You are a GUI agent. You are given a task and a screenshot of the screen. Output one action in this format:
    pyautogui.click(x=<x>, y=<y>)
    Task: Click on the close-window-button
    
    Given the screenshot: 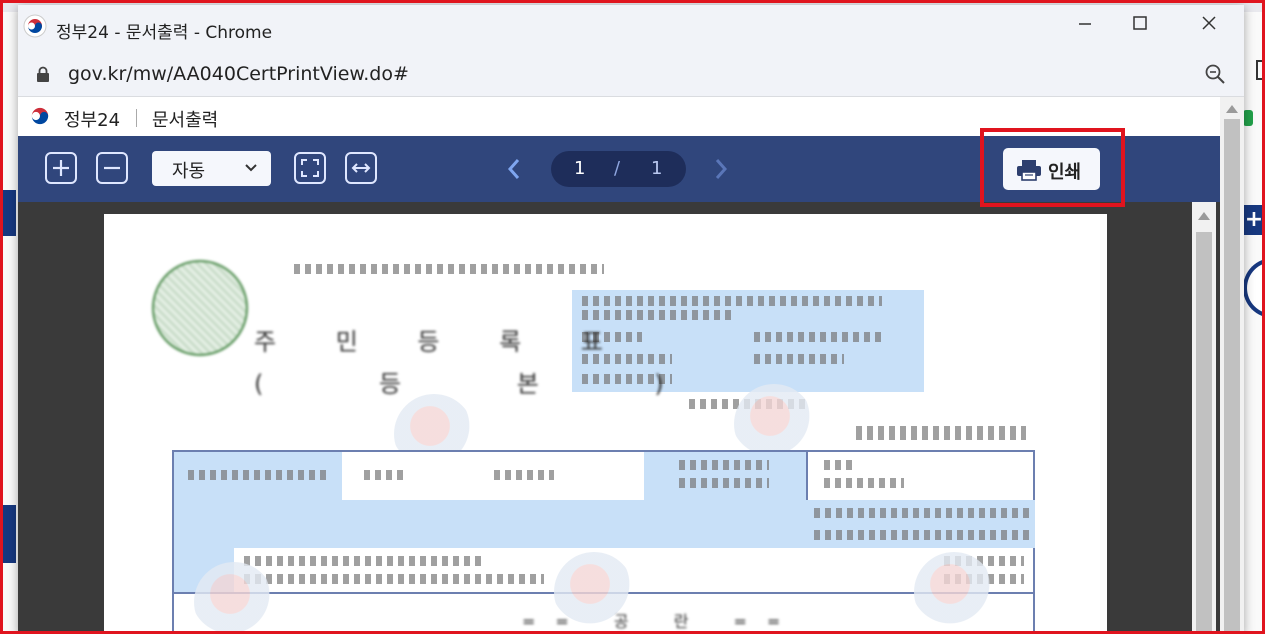 What is the action you would take?
    pyautogui.click(x=1209, y=28)
    